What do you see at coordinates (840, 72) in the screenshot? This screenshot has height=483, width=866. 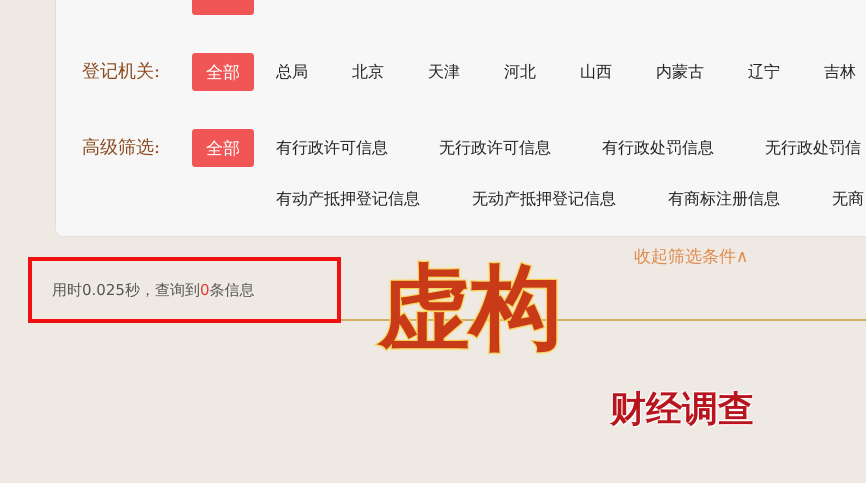 I see `filter-option: 吉林` at bounding box center [840, 72].